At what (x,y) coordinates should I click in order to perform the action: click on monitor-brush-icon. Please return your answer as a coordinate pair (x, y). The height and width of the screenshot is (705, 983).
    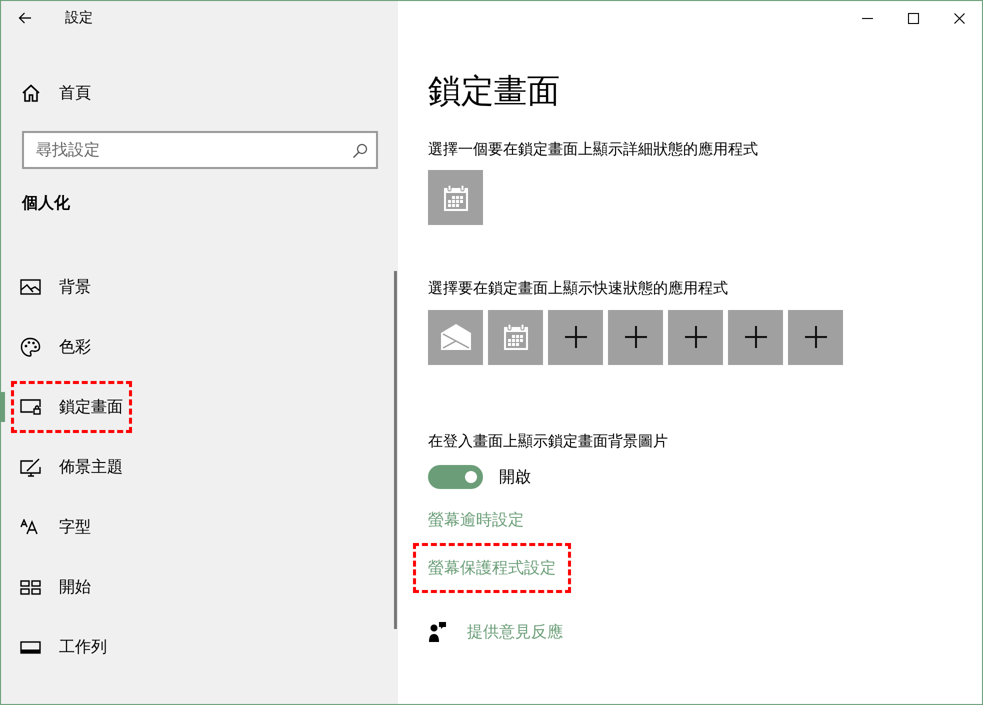
    Looking at the image, I should click on (30, 467).